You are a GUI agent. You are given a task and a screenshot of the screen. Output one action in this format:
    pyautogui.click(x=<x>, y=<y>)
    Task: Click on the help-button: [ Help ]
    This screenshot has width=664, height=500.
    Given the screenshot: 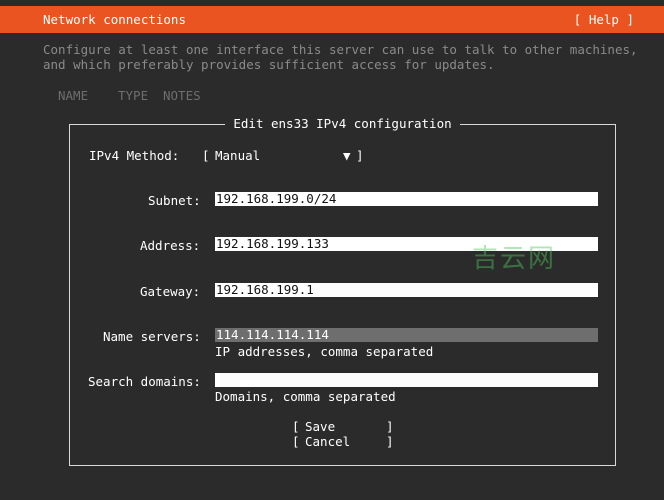 What is the action you would take?
    pyautogui.click(x=604, y=19)
    